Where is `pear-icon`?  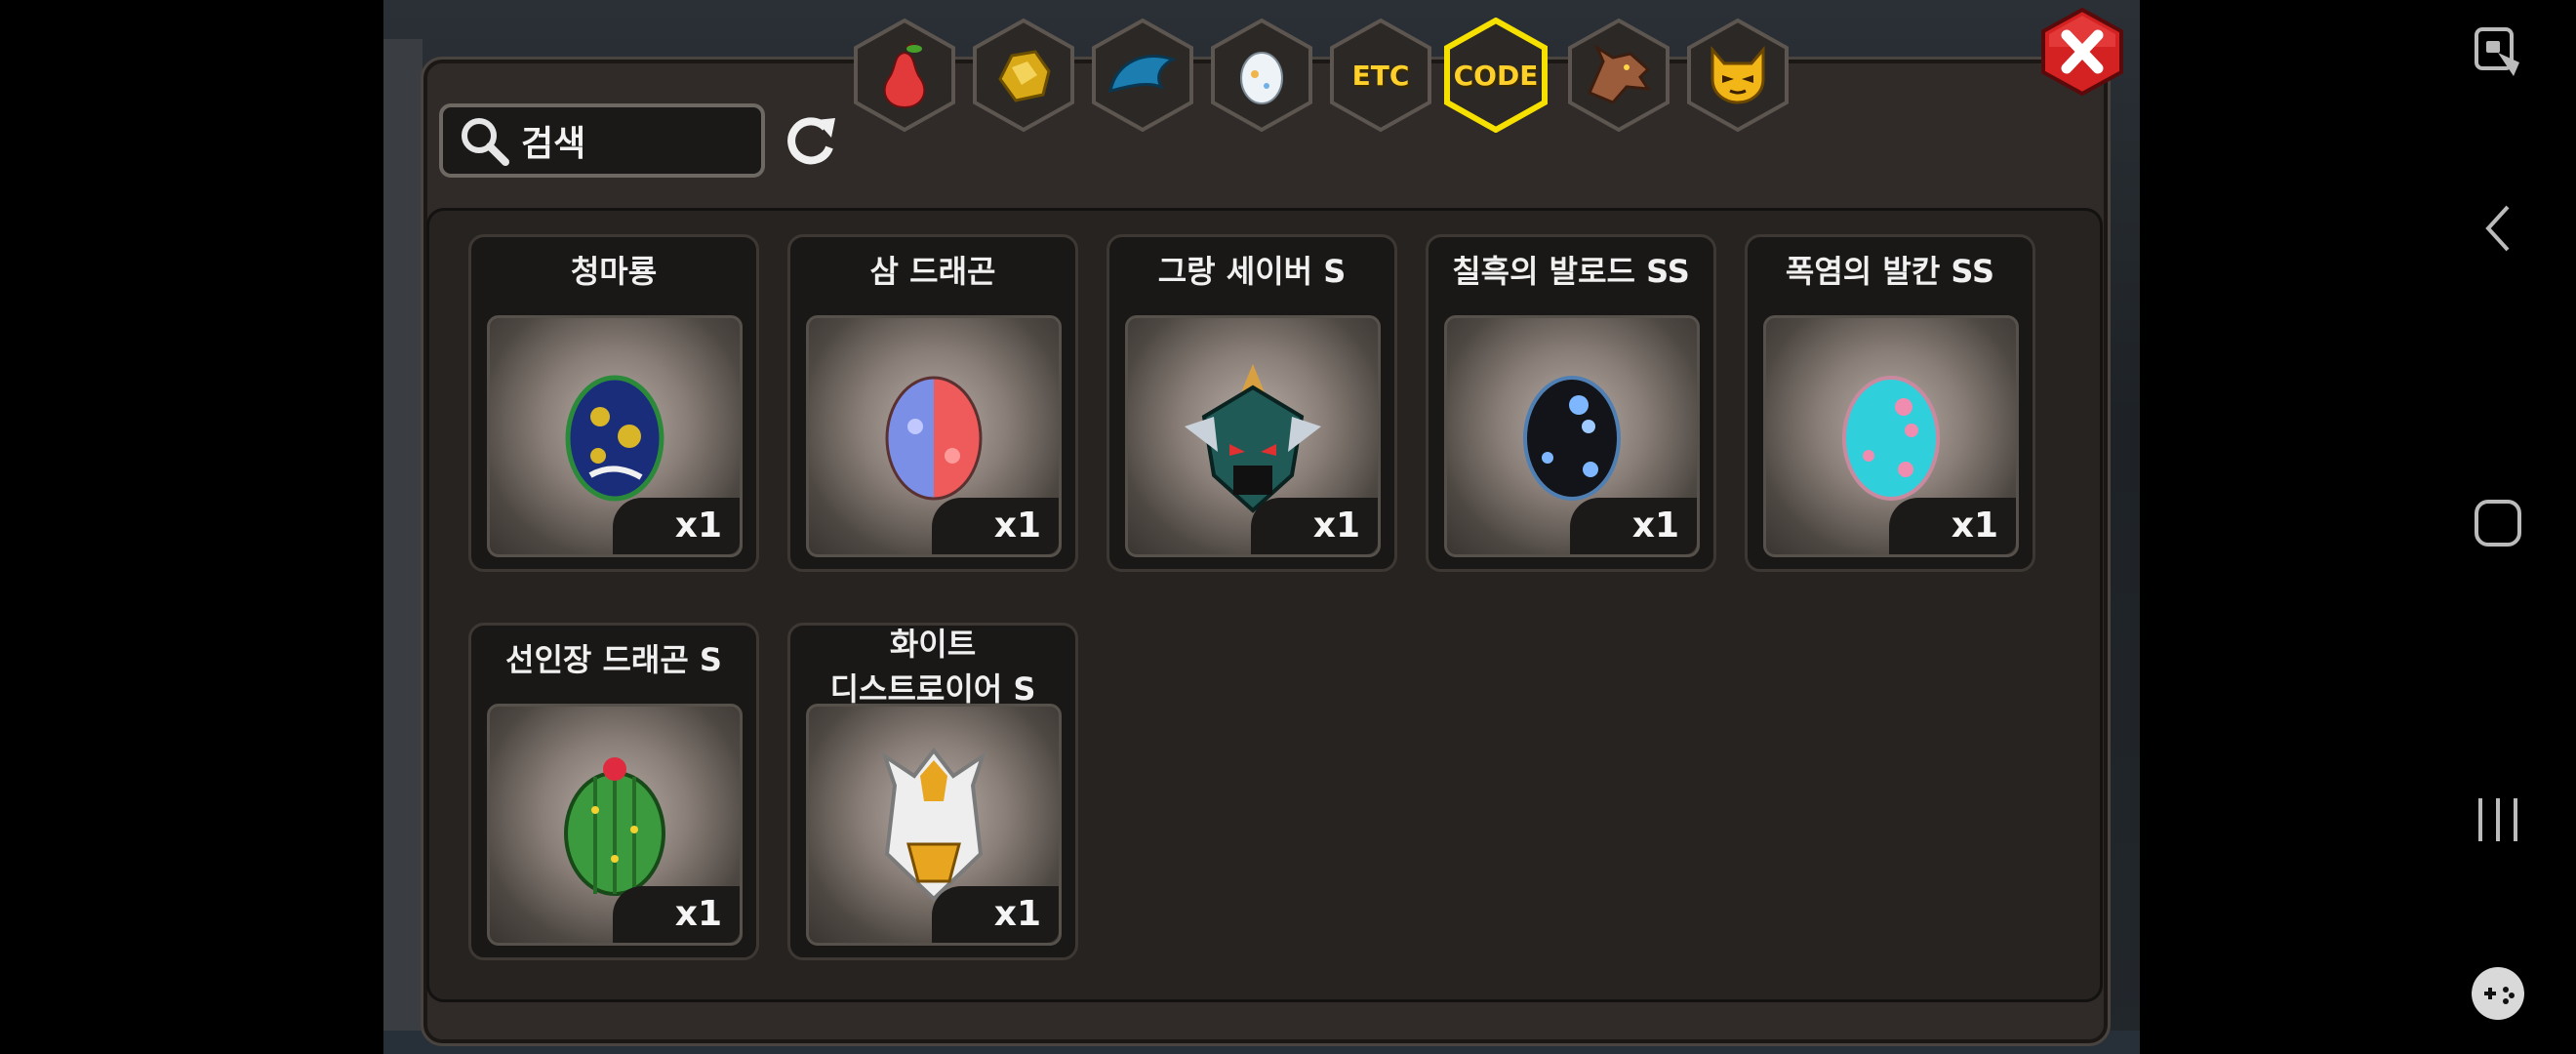
pear-icon is located at coordinates (904, 75).